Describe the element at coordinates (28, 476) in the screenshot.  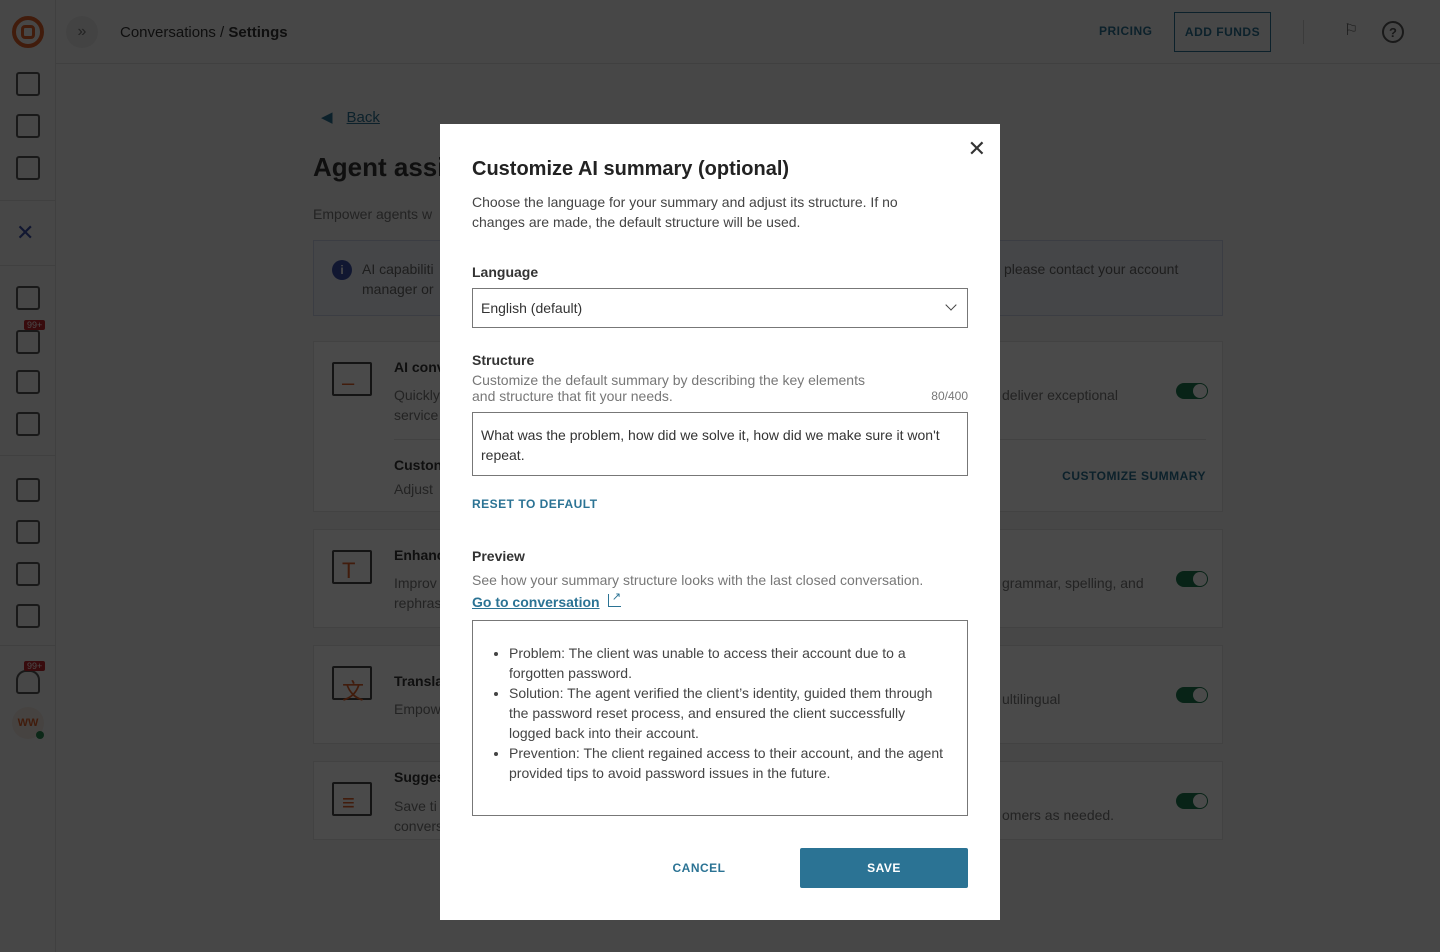
I see `sidebar: ✕ 99+ 99+ WW` at that location.